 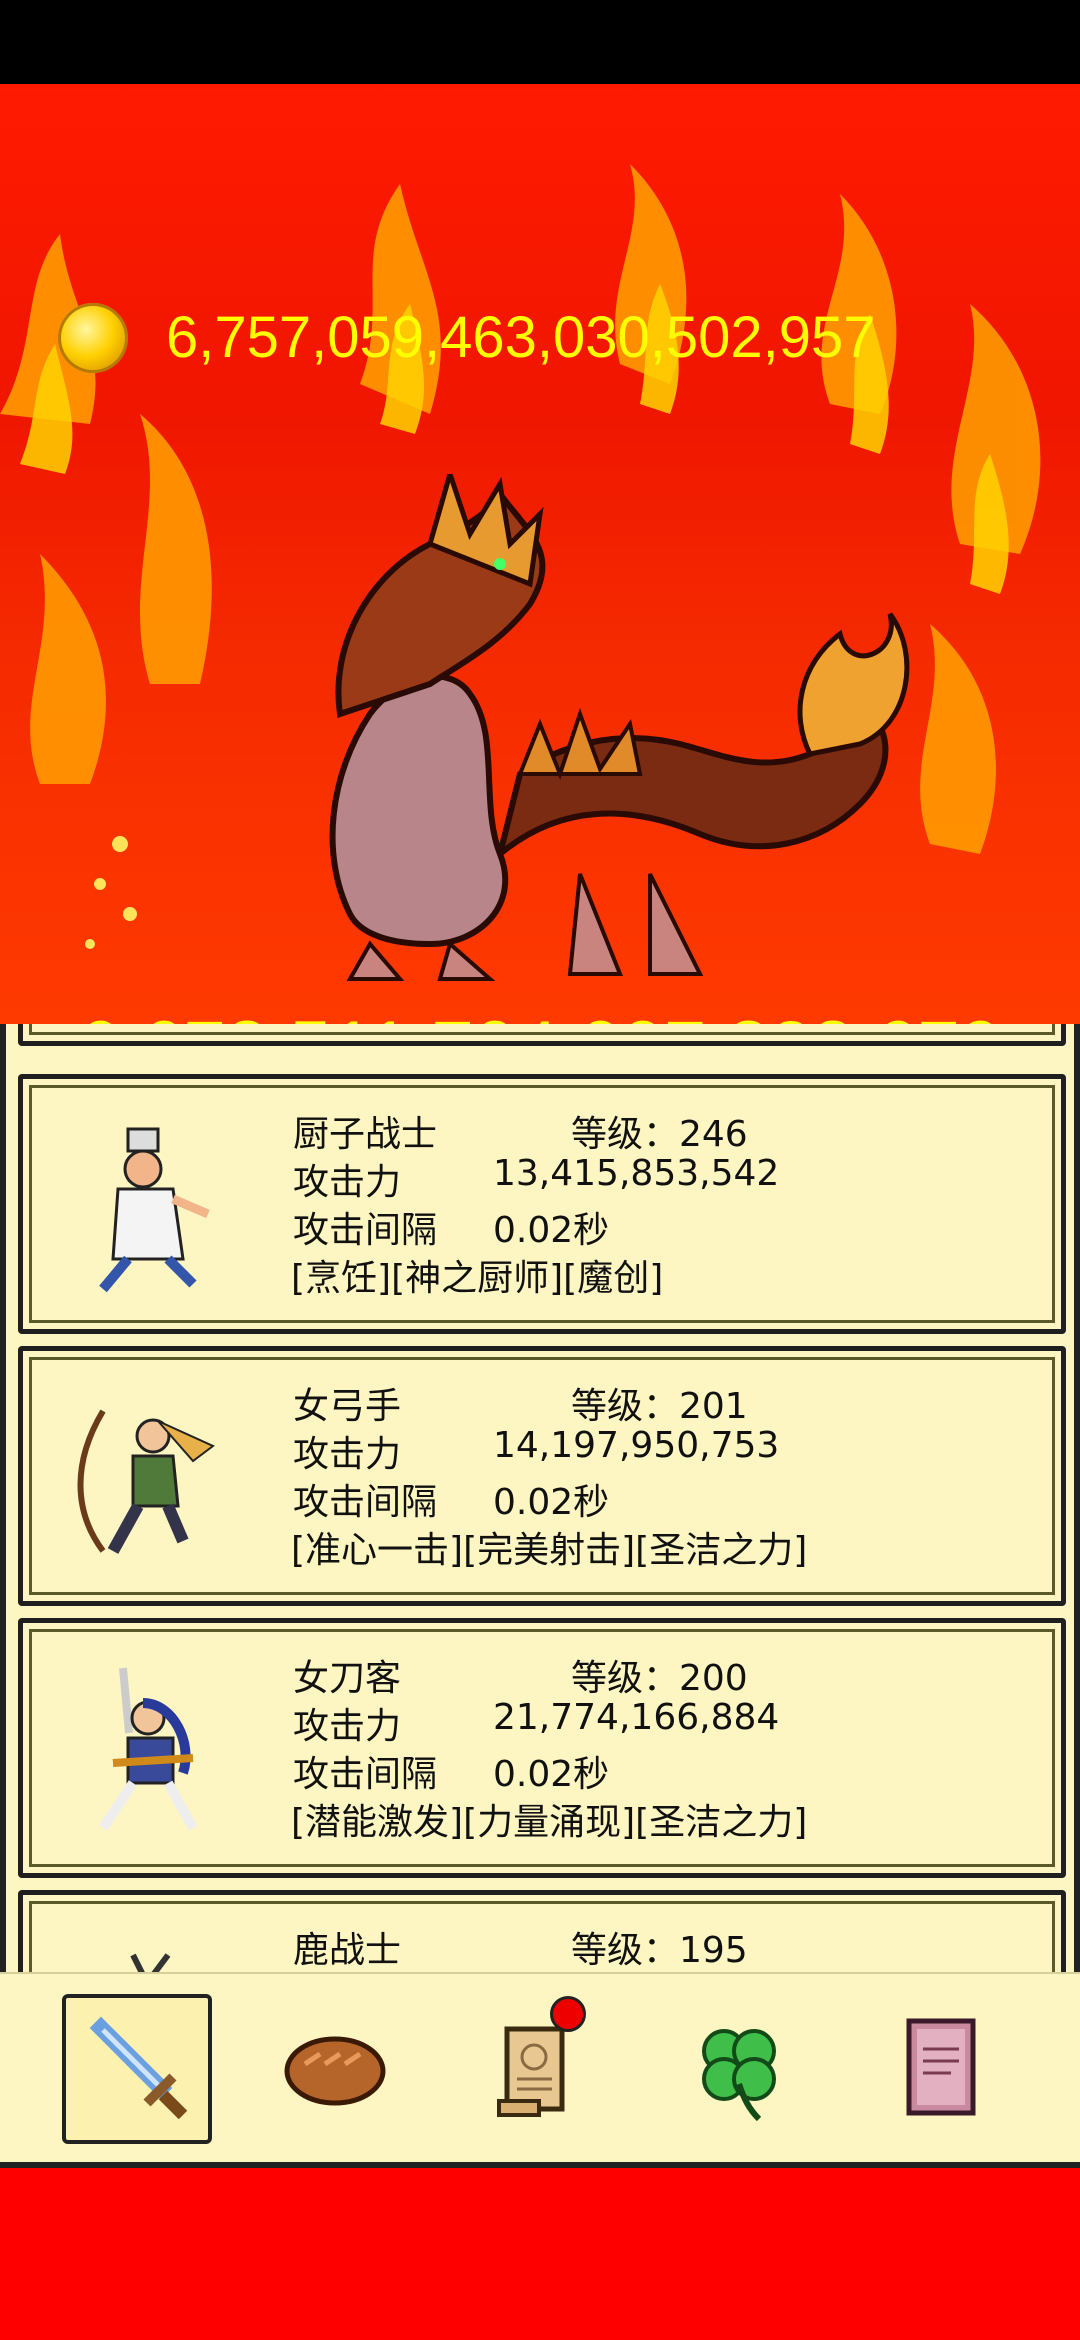 I want to click on tab-food, so click(x=335, y=2069).